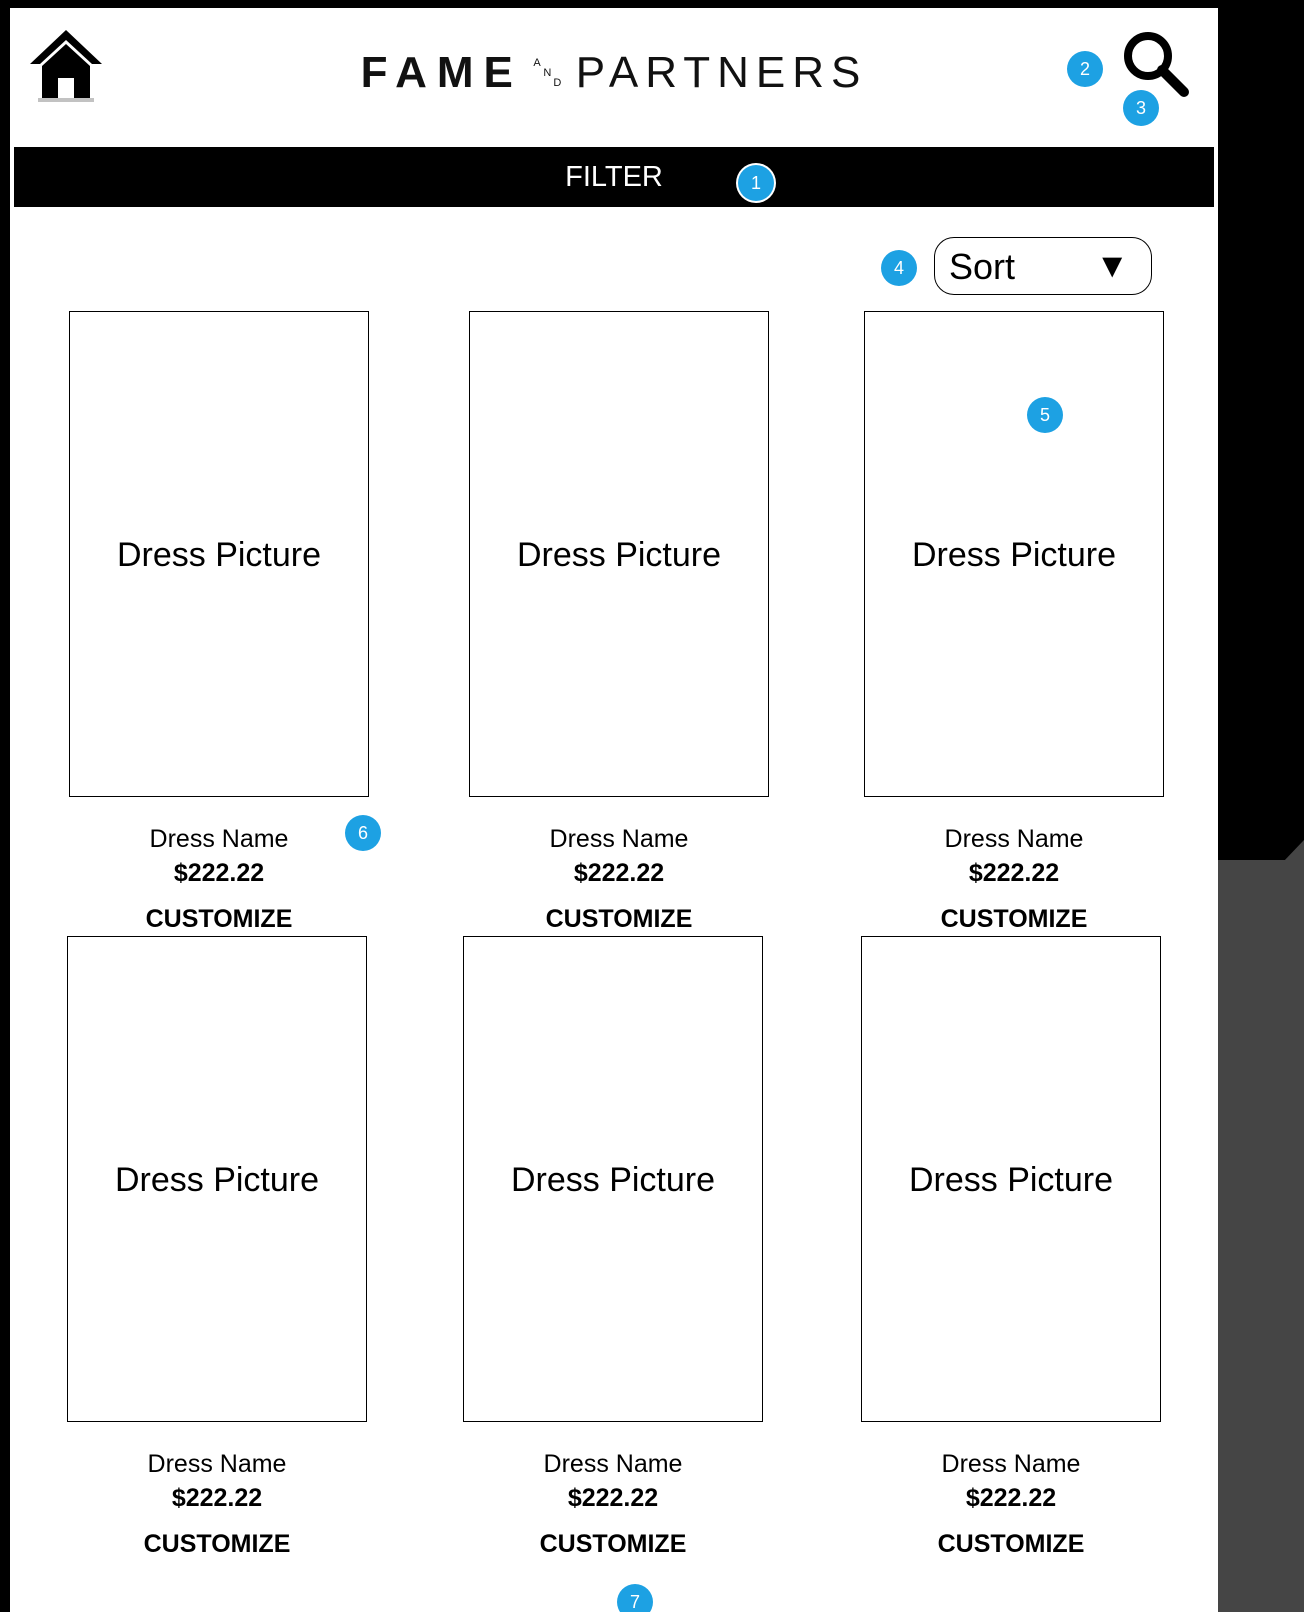  What do you see at coordinates (635, 1598) in the screenshot?
I see `annotation-badge: 7` at bounding box center [635, 1598].